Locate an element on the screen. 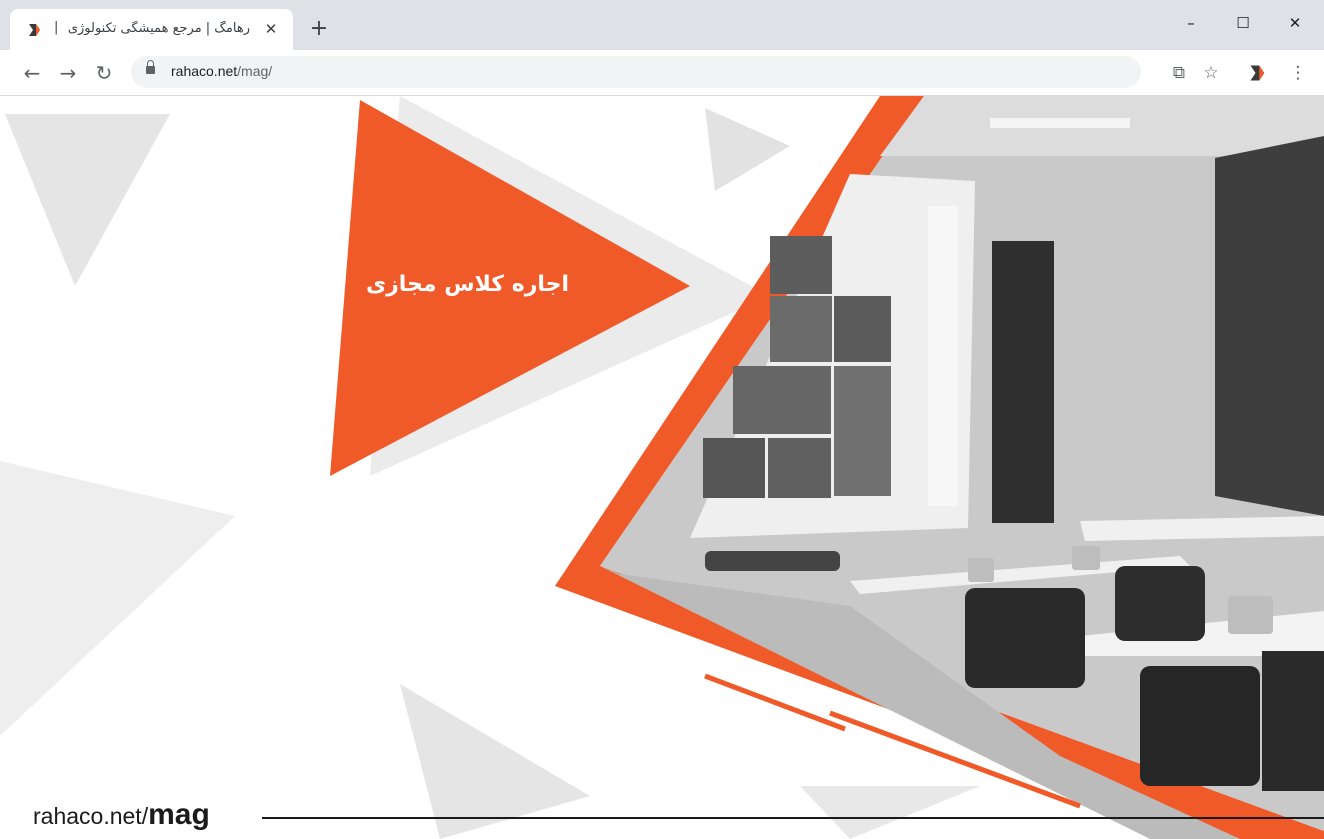 Image resolution: width=1324 pixels, height=839 pixels. back-button: ← is located at coordinates (32, 73).